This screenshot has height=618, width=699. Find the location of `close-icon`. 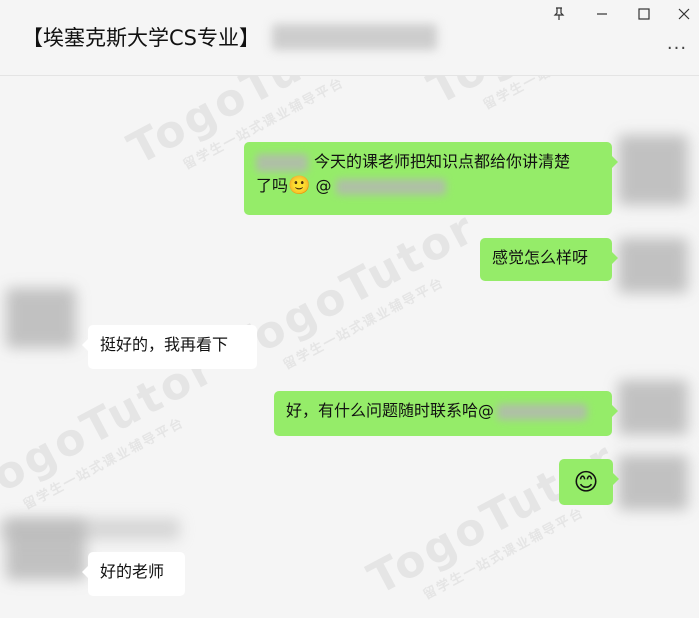

close-icon is located at coordinates (681, 14).